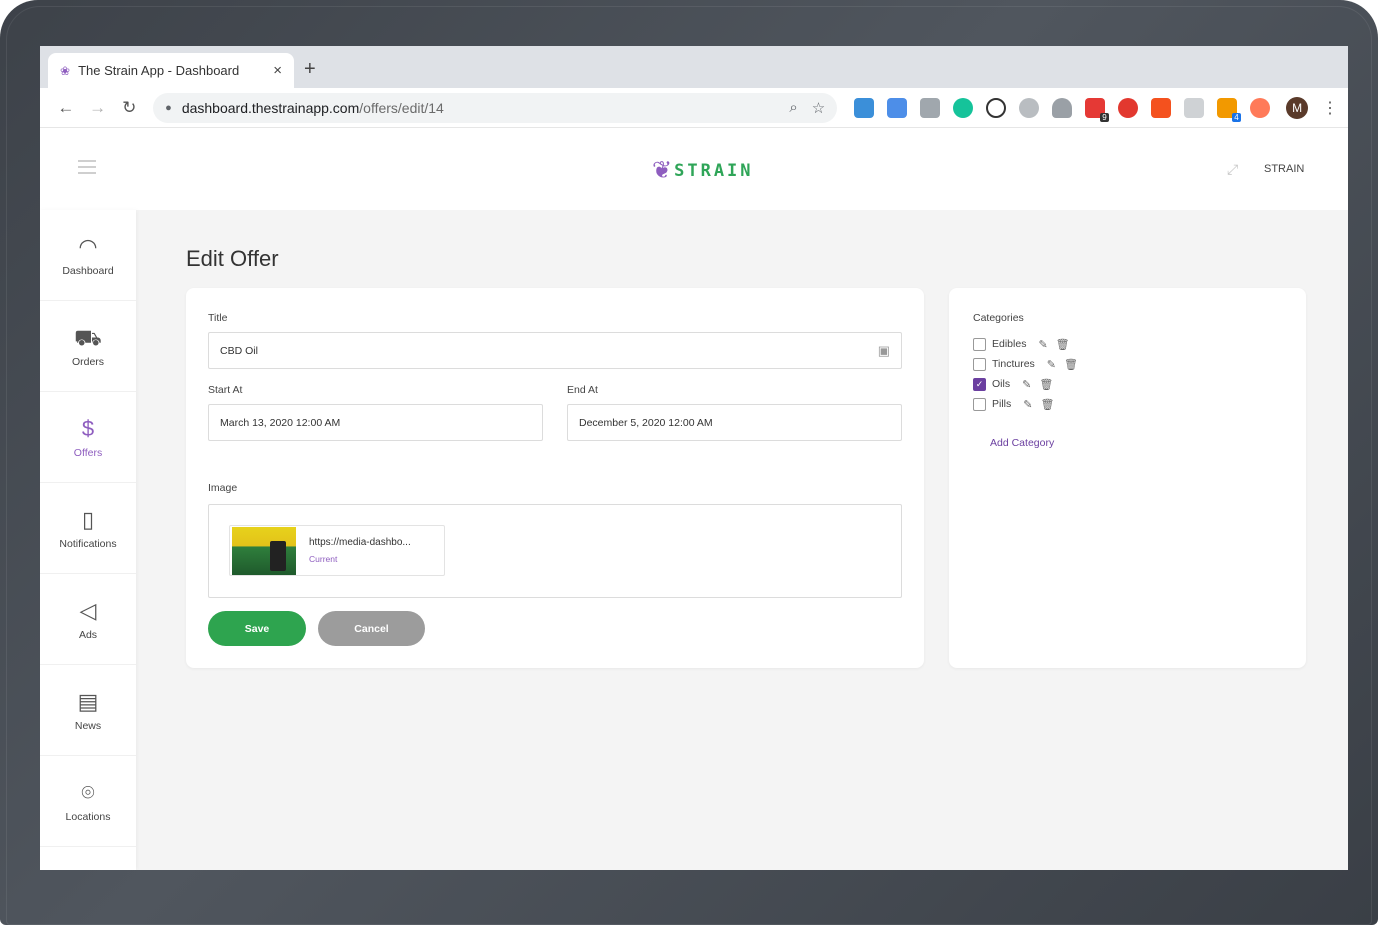 This screenshot has height=925, width=1378. What do you see at coordinates (323, 559) in the screenshot?
I see `image-status: Current` at bounding box center [323, 559].